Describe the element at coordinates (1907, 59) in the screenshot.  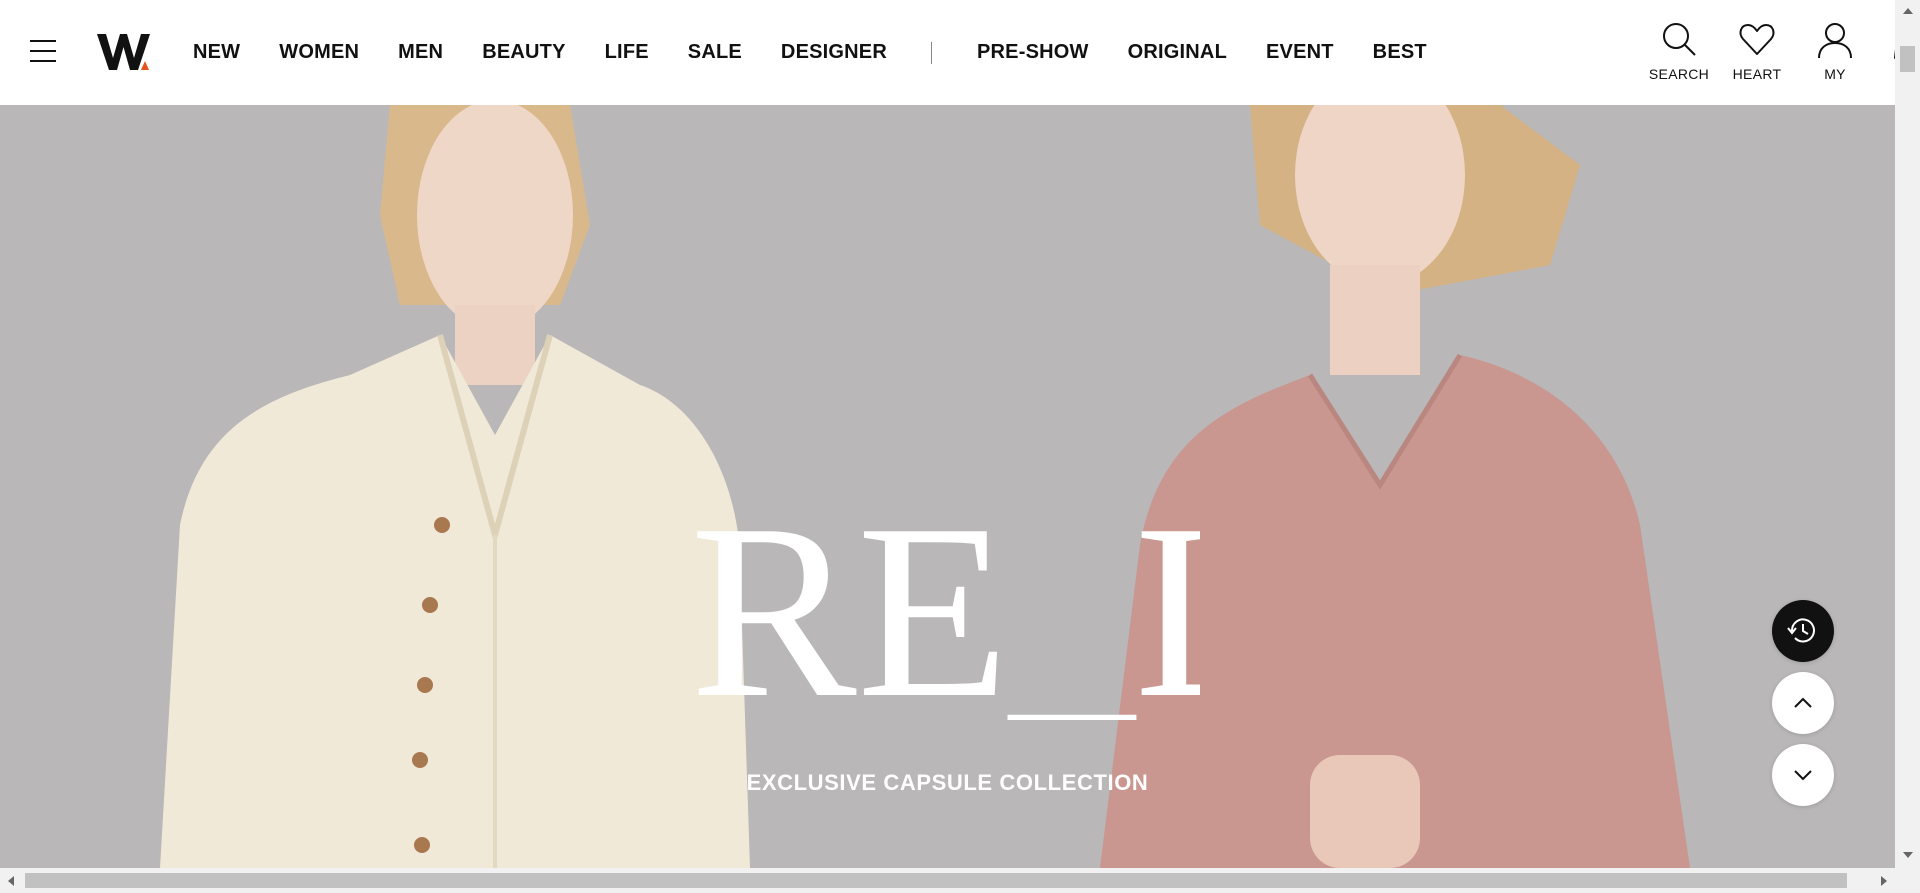
I see `vertical-scroll-thumb` at that location.